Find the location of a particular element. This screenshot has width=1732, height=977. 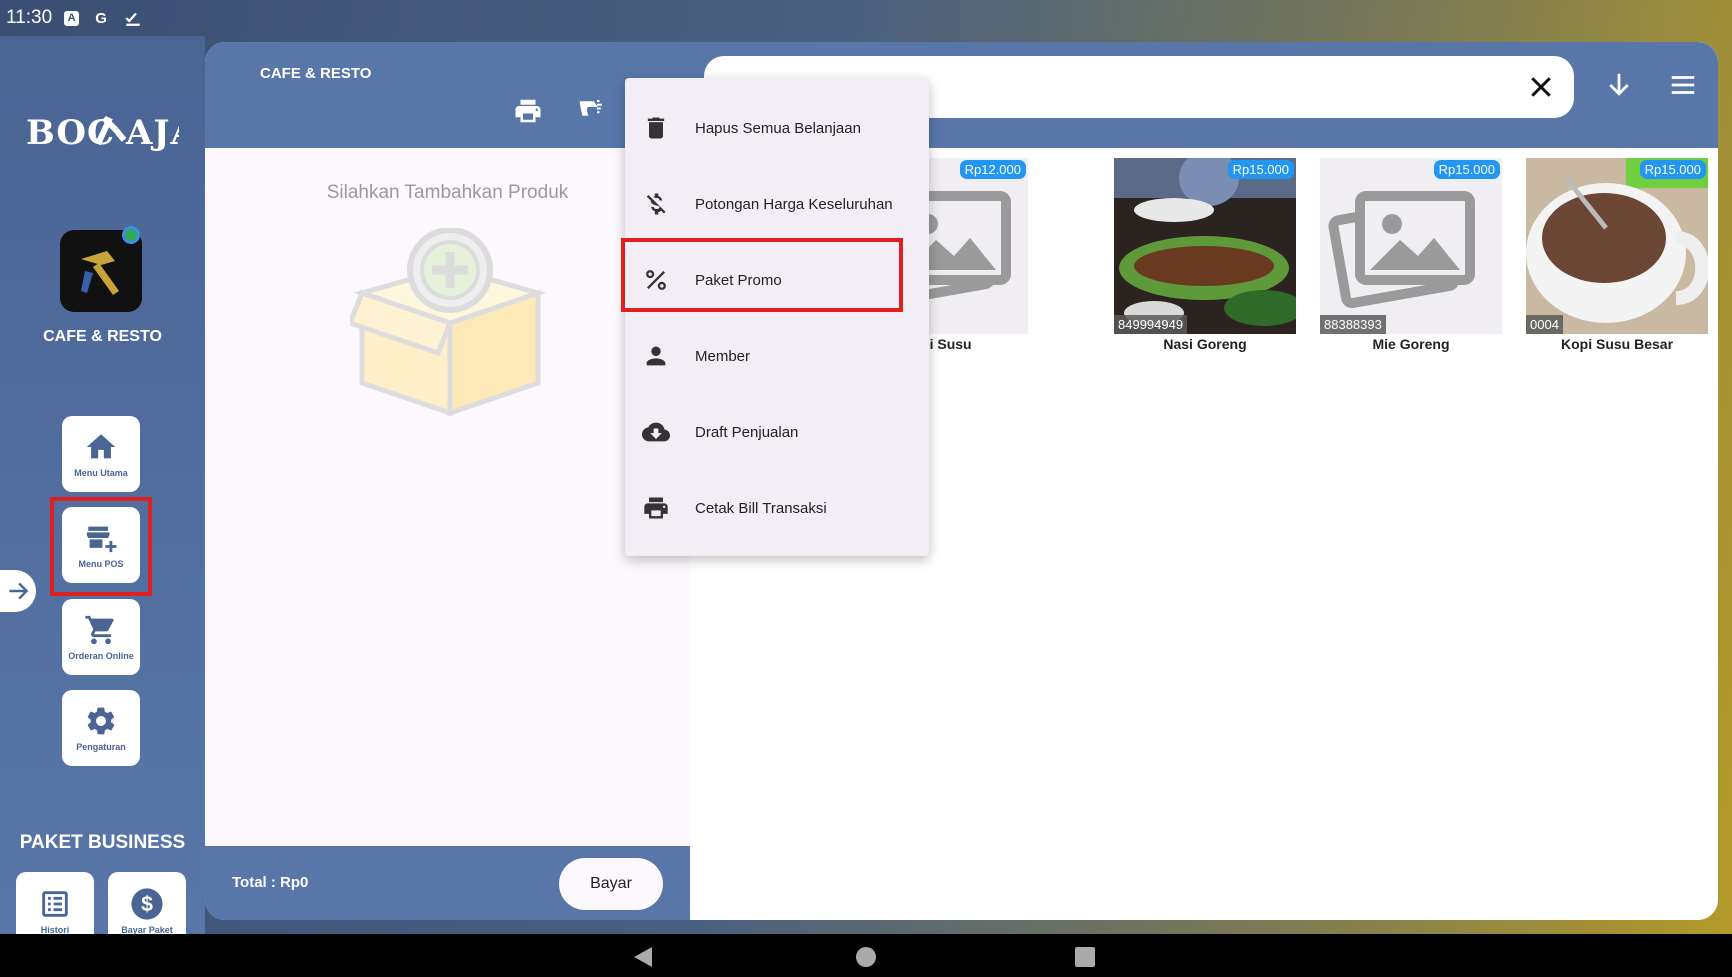

paket-title: PAKET BUSINESS is located at coordinates (102, 842).